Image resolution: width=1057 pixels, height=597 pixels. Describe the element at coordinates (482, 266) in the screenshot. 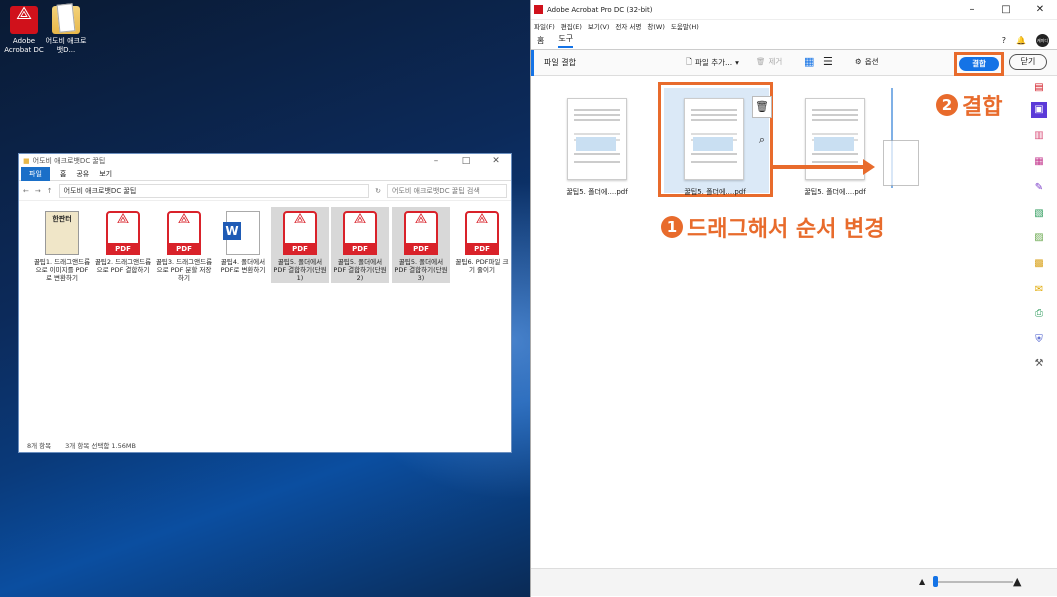

I see `file-name: 꿀팁6. PDF파일 크기 줄이기` at that location.